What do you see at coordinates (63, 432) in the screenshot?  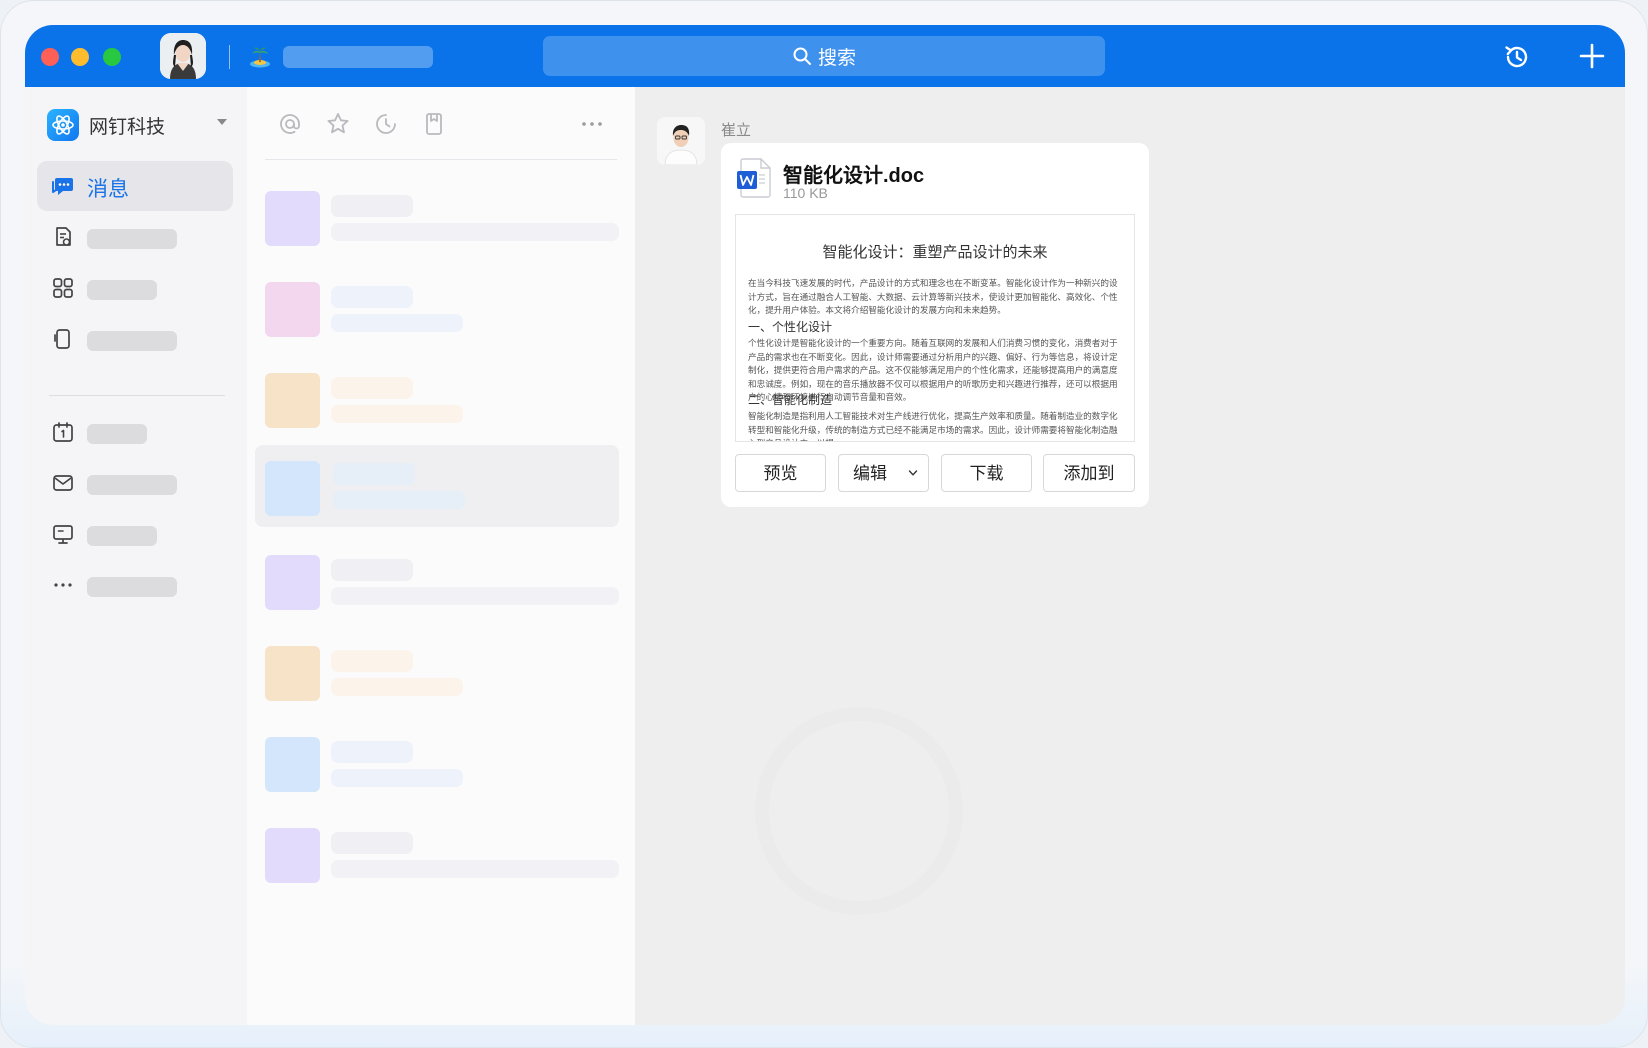 I see `calendar-icon` at bounding box center [63, 432].